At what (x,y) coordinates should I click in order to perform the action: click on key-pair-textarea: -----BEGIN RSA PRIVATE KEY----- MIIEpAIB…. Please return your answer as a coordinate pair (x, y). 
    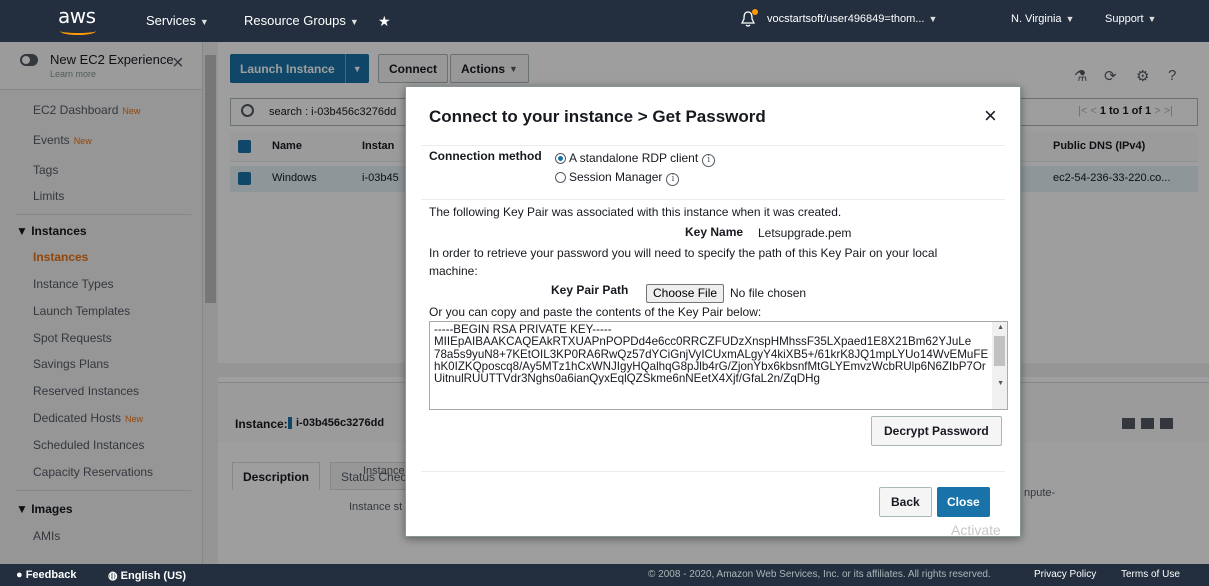
    Looking at the image, I should click on (718, 365).